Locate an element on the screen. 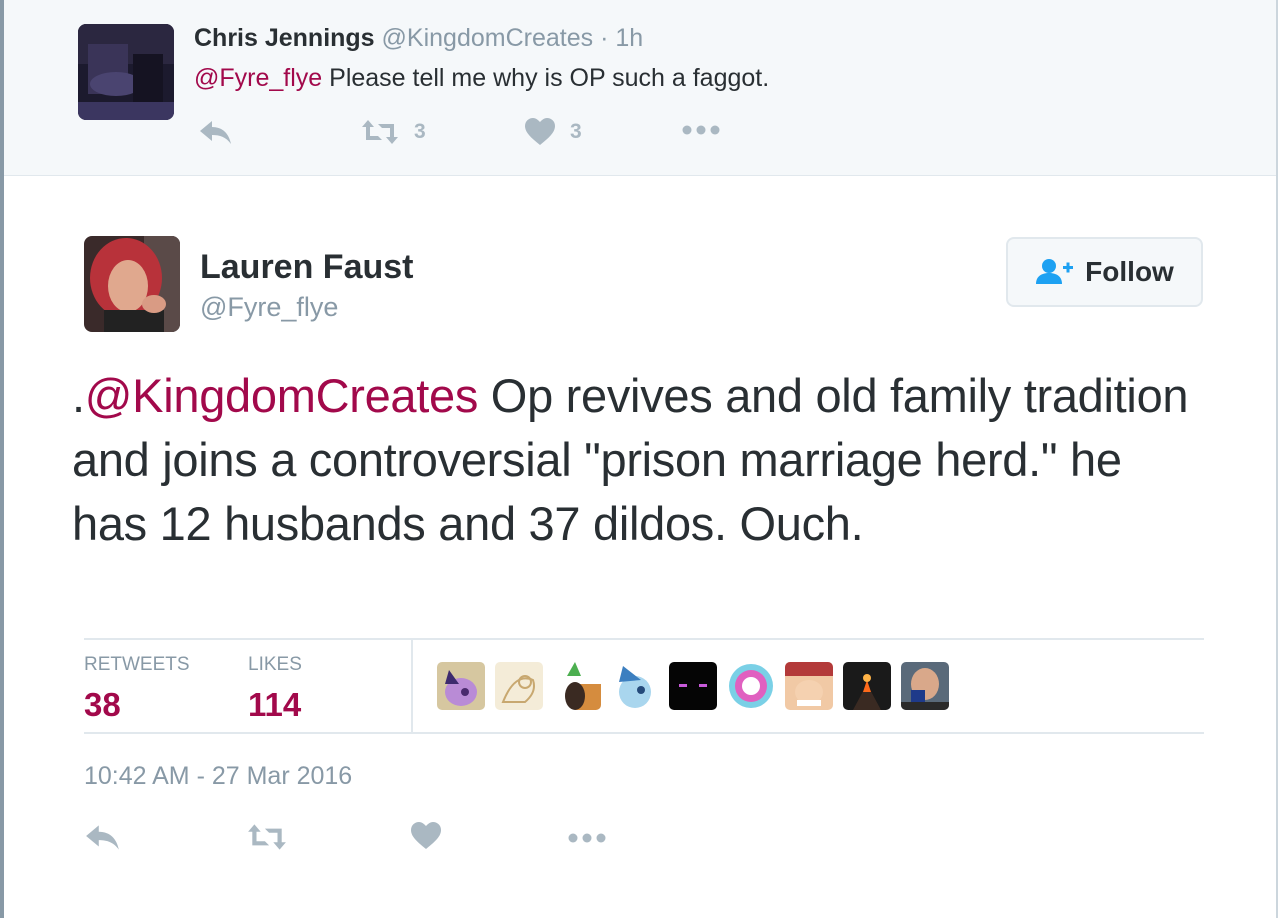 Image resolution: width=1278 pixels, height=918 pixels. parent-retweet-button: 3 is located at coordinates (393, 132).